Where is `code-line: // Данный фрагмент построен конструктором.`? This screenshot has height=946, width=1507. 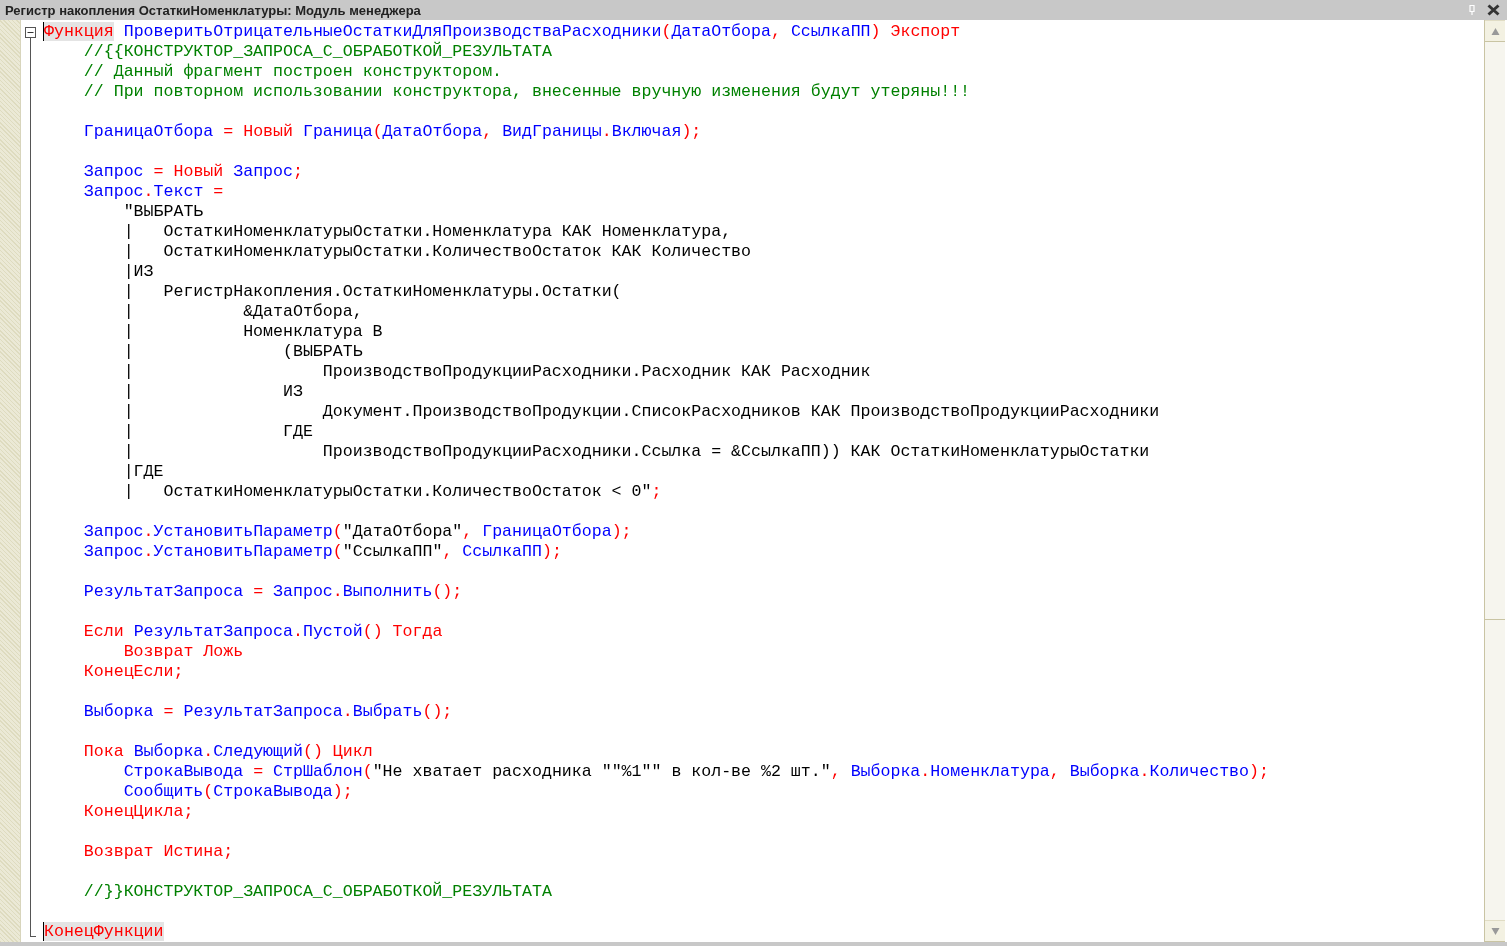
code-line: // Данный фрагмент построен конструктором. is located at coordinates (293, 72).